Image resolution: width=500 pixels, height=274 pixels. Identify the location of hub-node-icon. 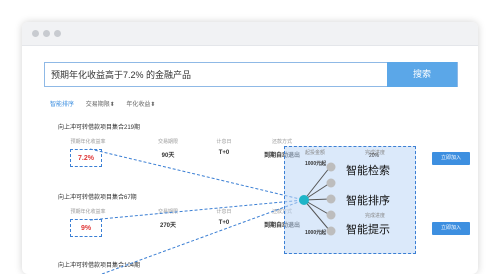
(304, 200).